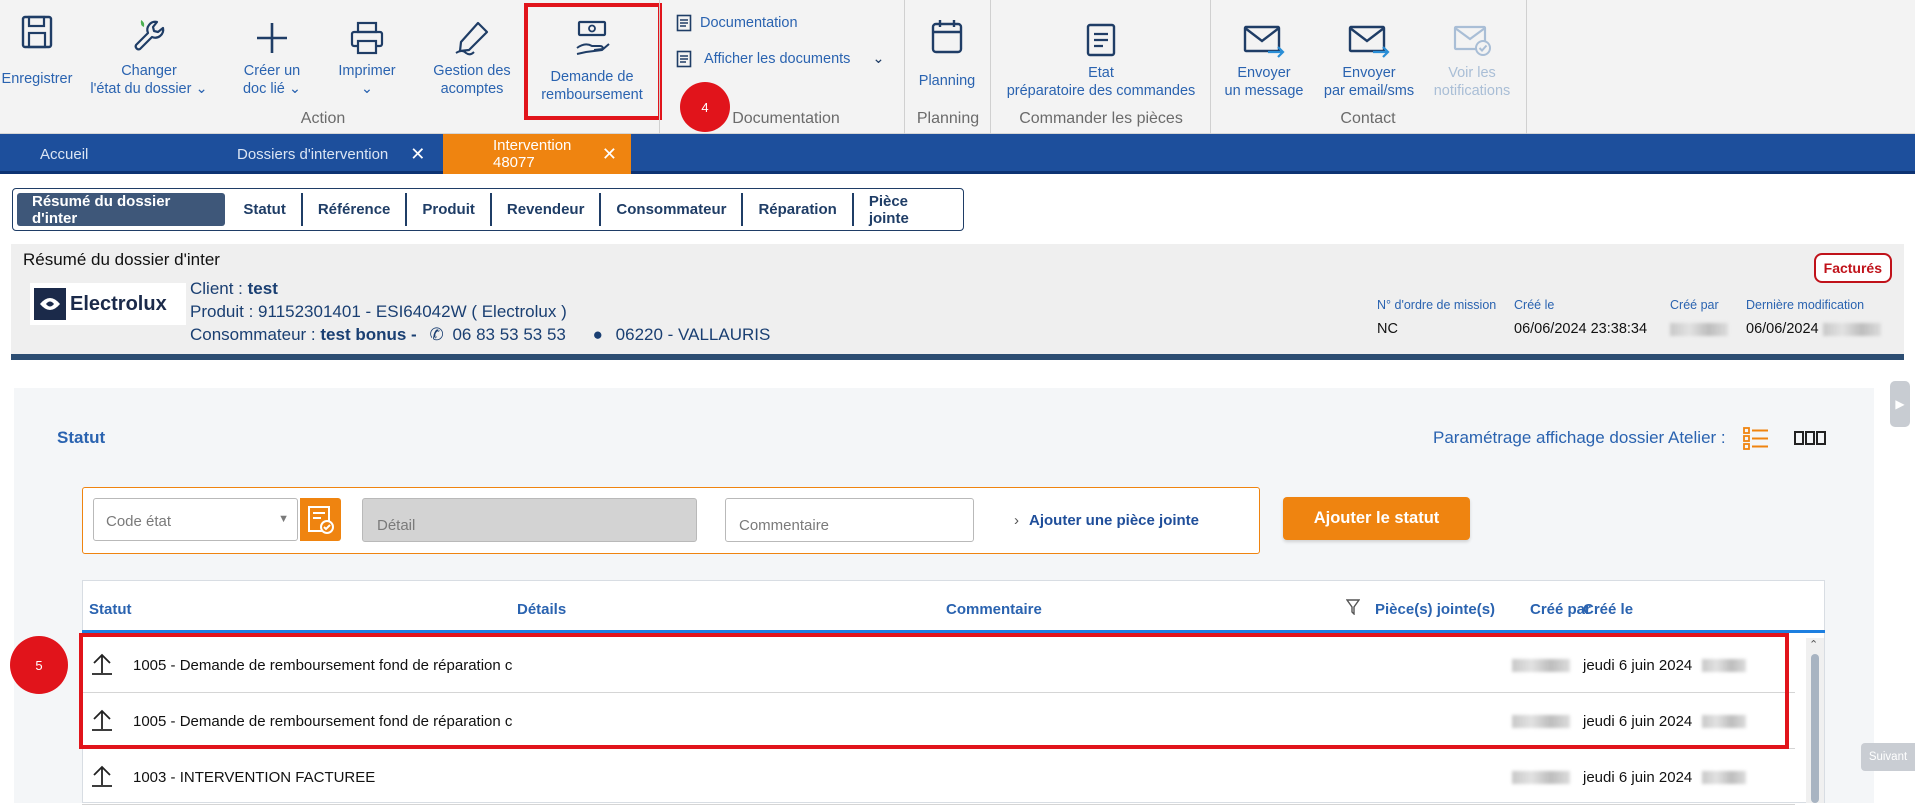 This screenshot has width=1915, height=805. I want to click on grid-view-icon, so click(1810, 440).